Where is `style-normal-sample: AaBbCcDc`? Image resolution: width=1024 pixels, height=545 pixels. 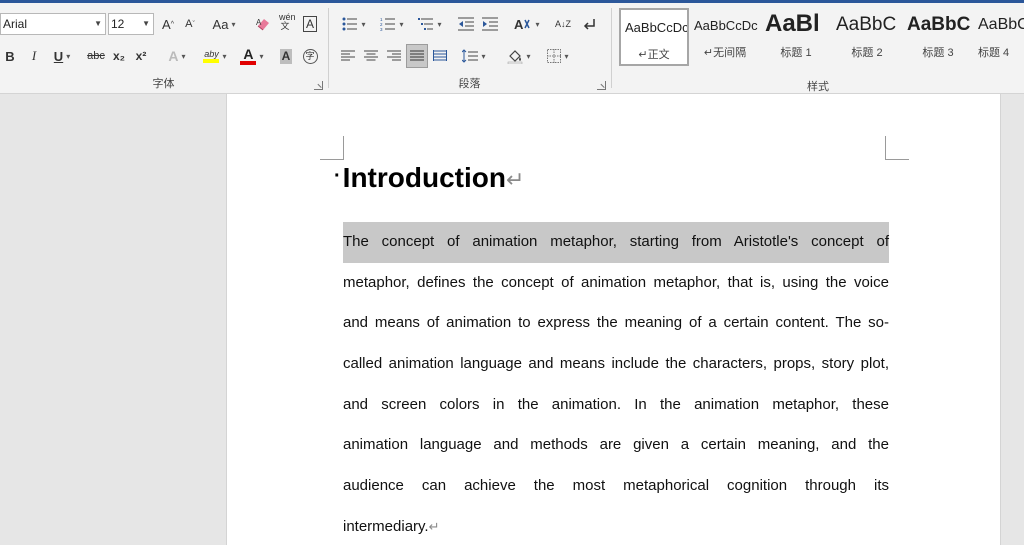 style-normal-sample: AaBbCcDc is located at coordinates (657, 27).